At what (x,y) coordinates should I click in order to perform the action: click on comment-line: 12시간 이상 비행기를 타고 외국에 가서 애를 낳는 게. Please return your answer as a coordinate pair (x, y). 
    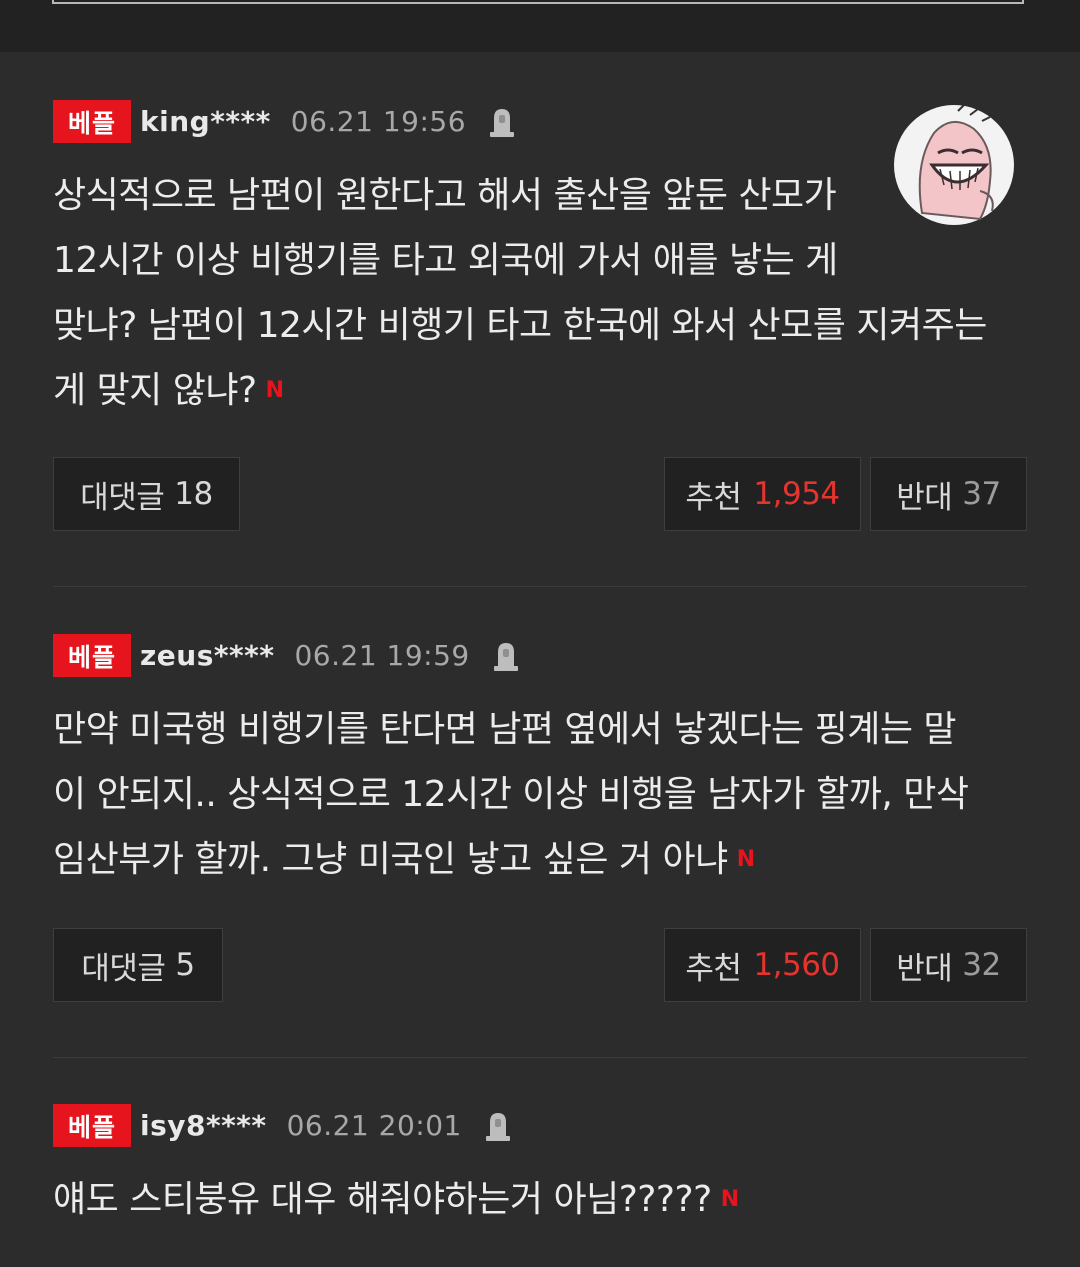
    Looking at the image, I should click on (445, 260).